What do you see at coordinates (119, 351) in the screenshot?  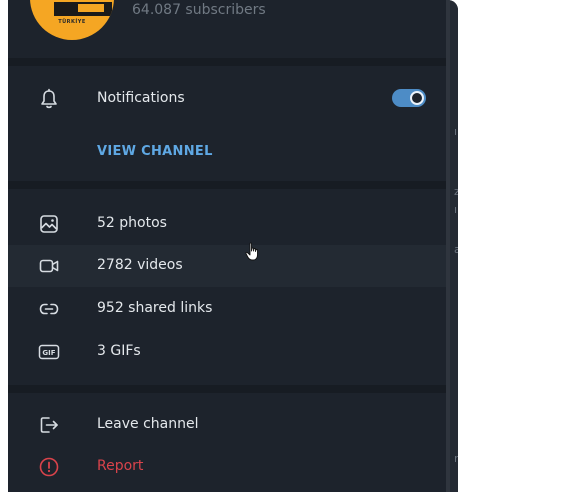 I see `gifs-label: 3 GIFs` at bounding box center [119, 351].